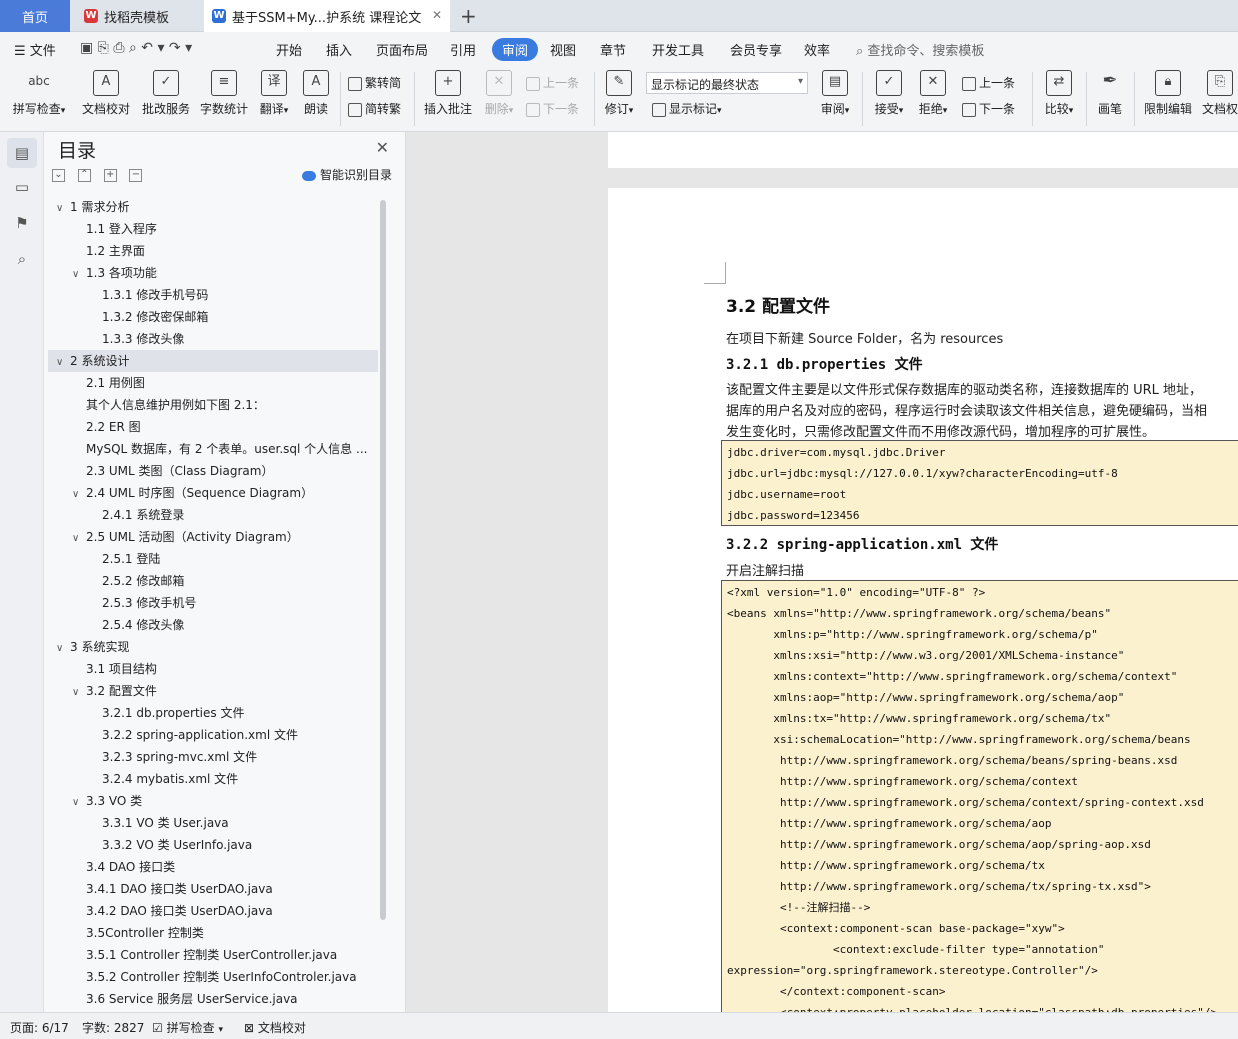 This screenshot has height=1039, width=1238. Describe the element at coordinates (835, 93) in the screenshot. I see `review-pane-button: ▤ 审阅▾` at that location.